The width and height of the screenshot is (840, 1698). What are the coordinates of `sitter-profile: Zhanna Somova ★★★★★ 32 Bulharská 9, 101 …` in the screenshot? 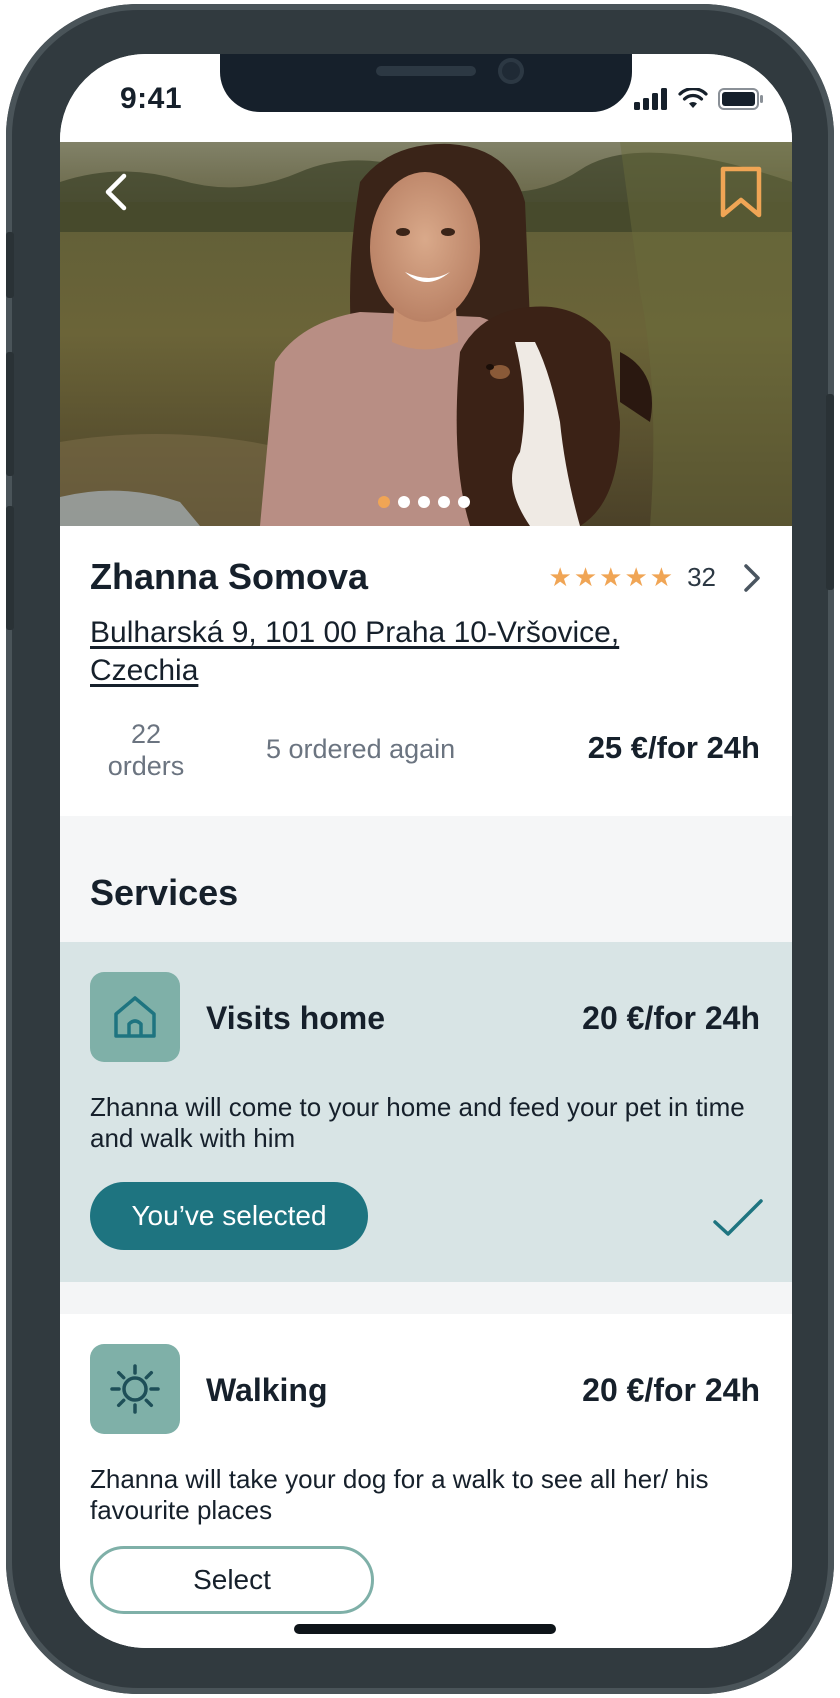 It's located at (426, 671).